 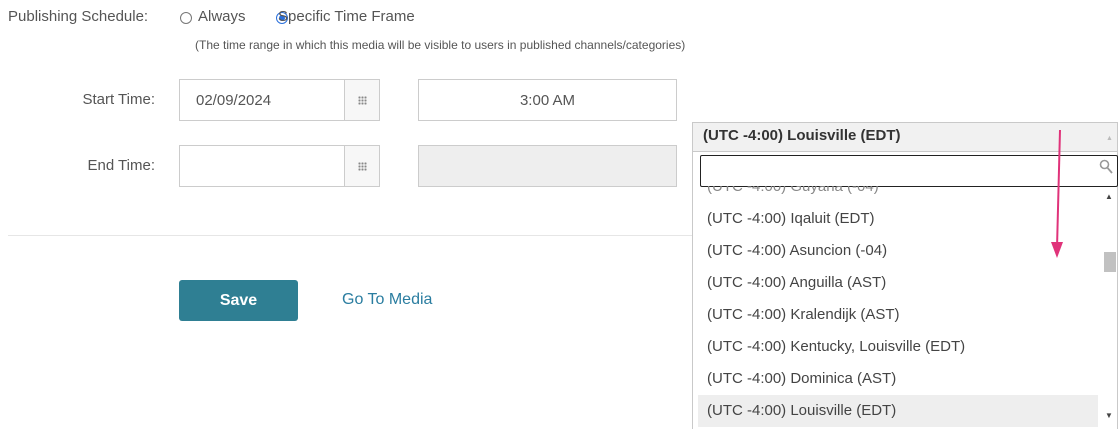 I want to click on start-date-input: 02/09/2024, so click(x=262, y=100).